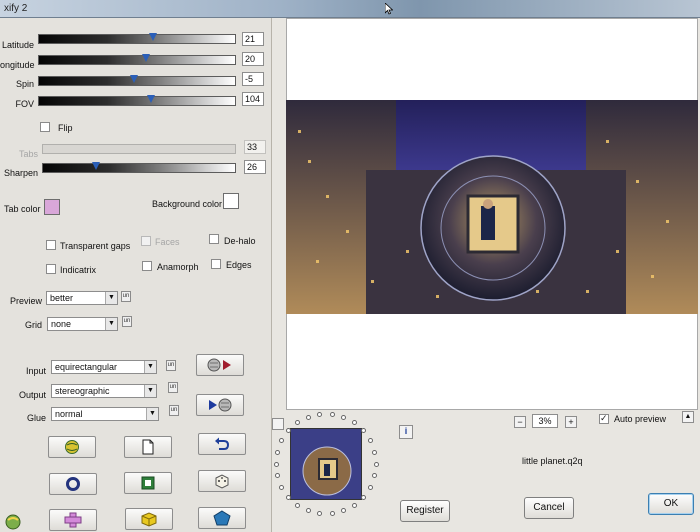 Image resolution: width=700 pixels, height=532 pixels. What do you see at coordinates (153, 37) in the screenshot?
I see `latitude-thumb` at bounding box center [153, 37].